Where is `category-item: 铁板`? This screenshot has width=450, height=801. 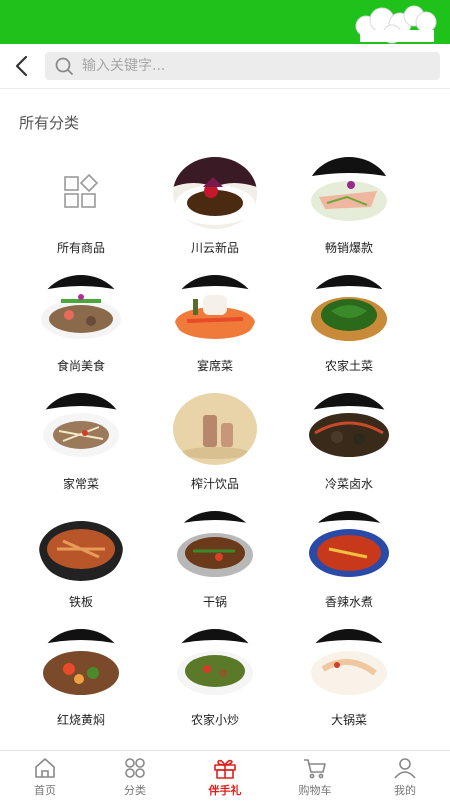 category-item: 铁板 is located at coordinates (81, 570).